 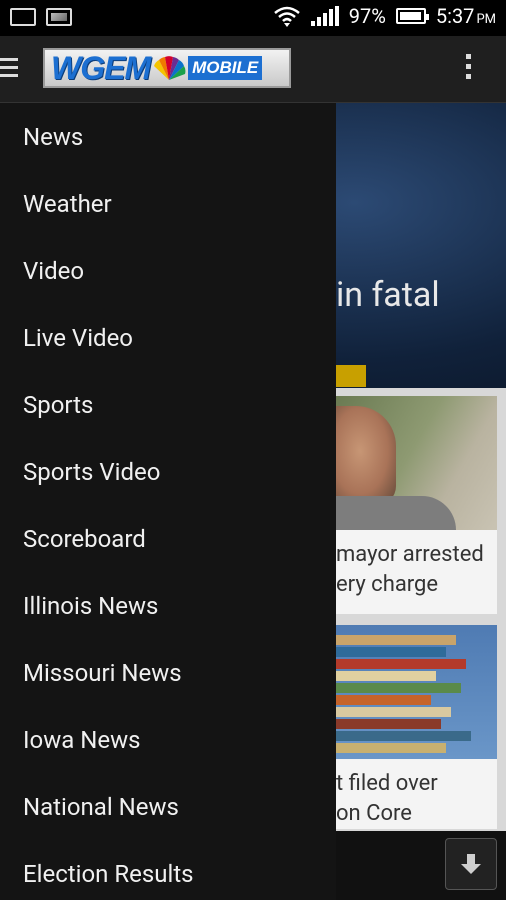 What do you see at coordinates (387, 798) in the screenshot?
I see `story-headline: t filed over on Core` at bounding box center [387, 798].